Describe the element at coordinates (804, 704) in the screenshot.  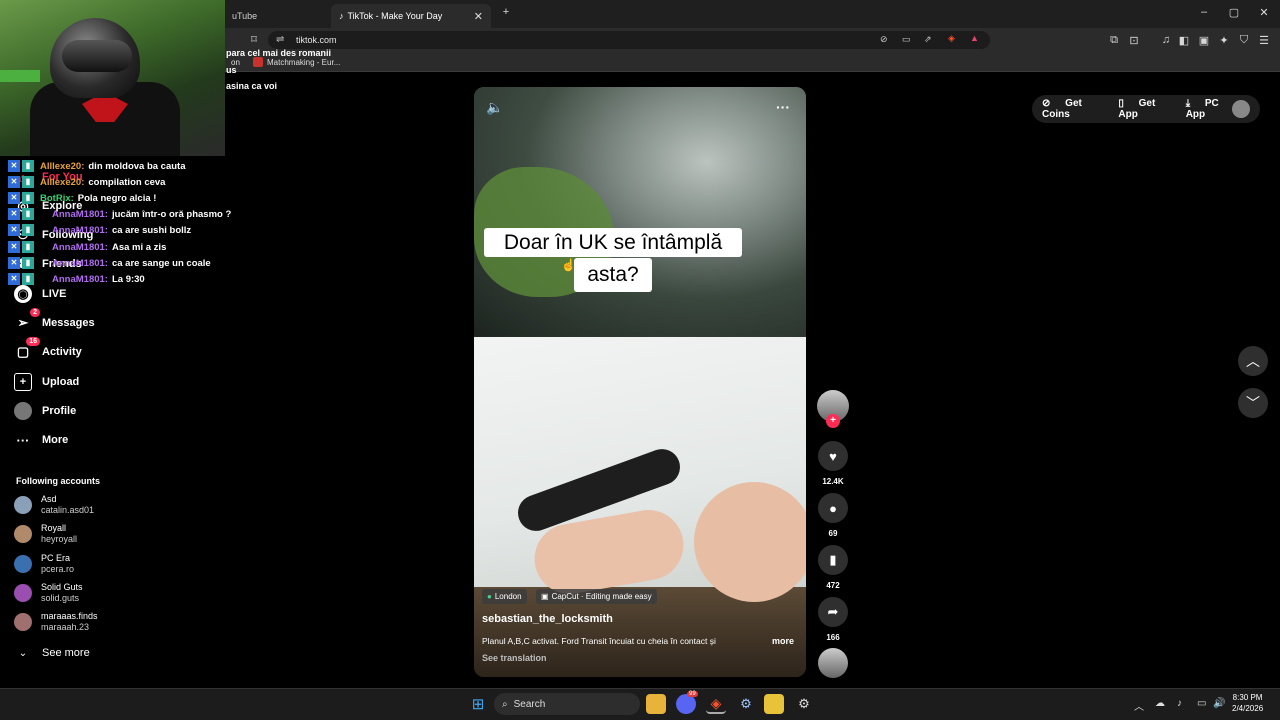
I see `settings-icon: ⚙` at that location.